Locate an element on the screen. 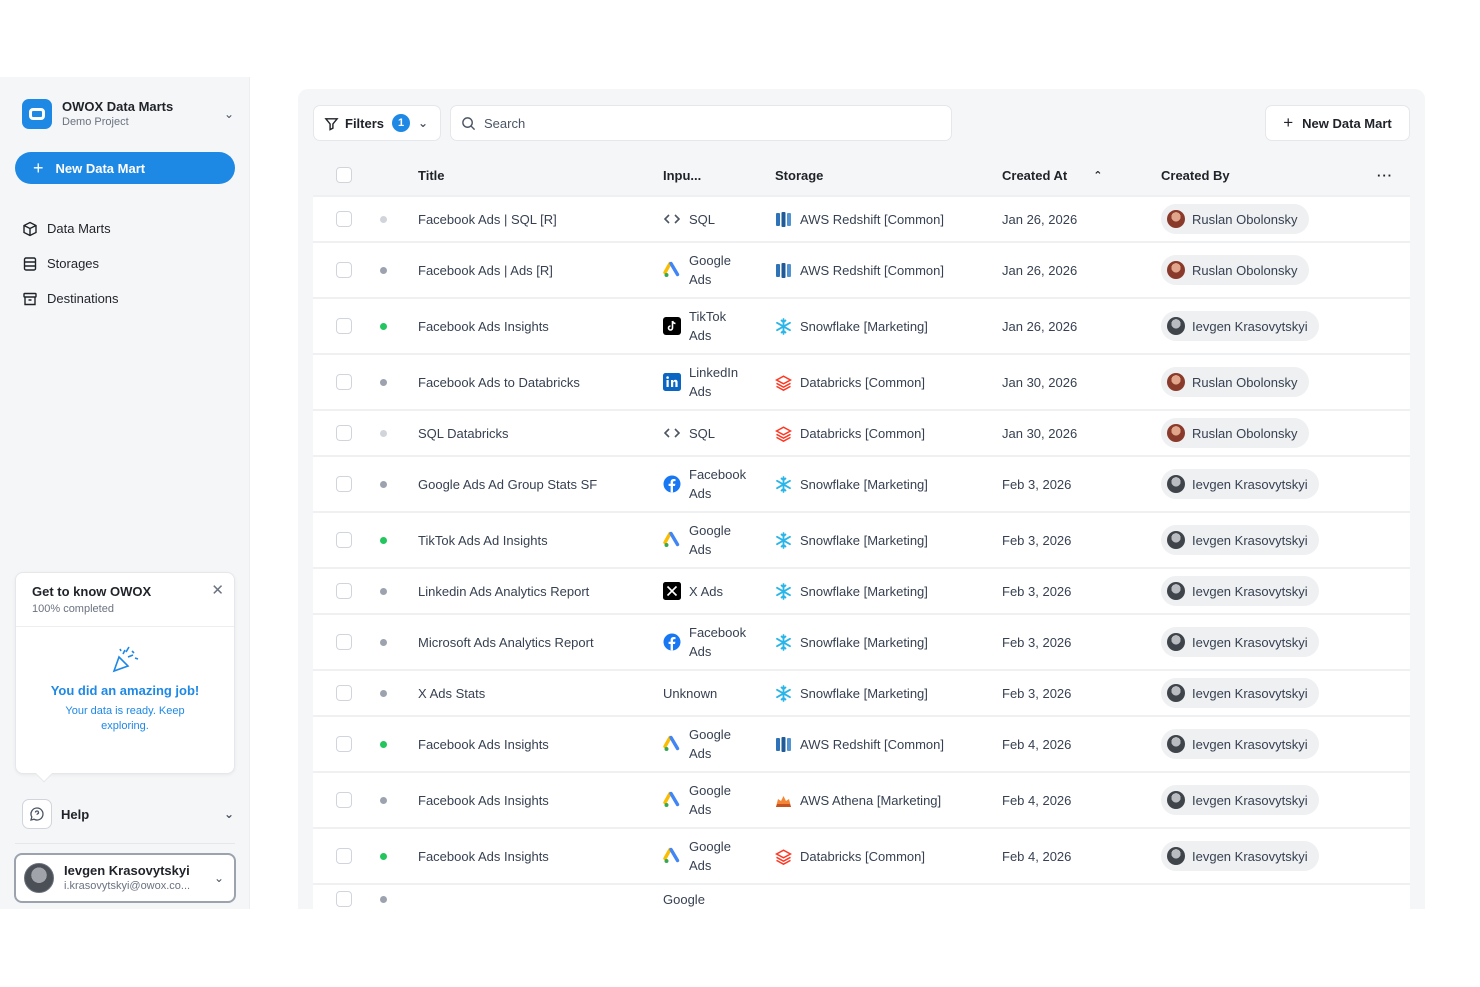 This screenshot has height=987, width=1480. sidebar-item-label: Data Marts is located at coordinates (79, 228).